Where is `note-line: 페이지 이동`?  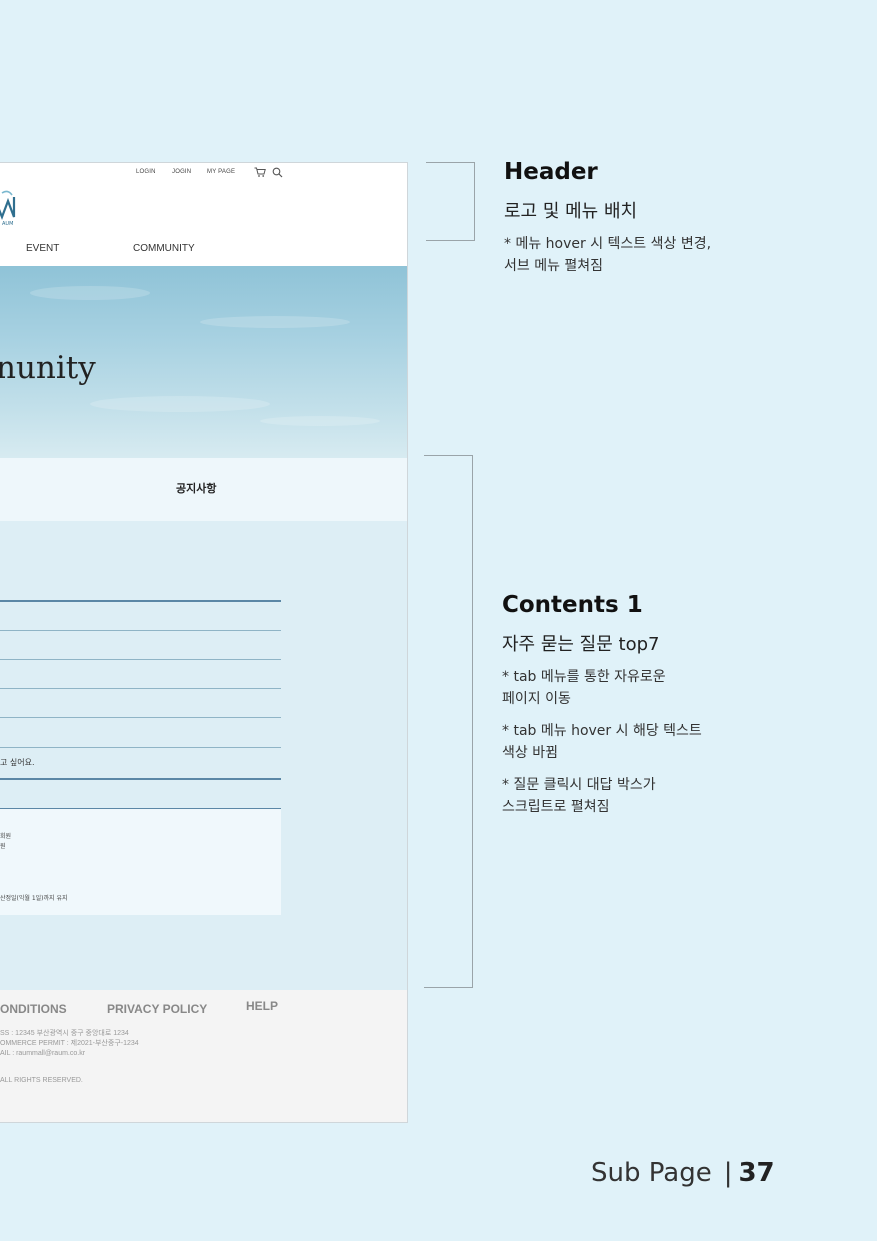 note-line: 페이지 이동 is located at coordinates (536, 699).